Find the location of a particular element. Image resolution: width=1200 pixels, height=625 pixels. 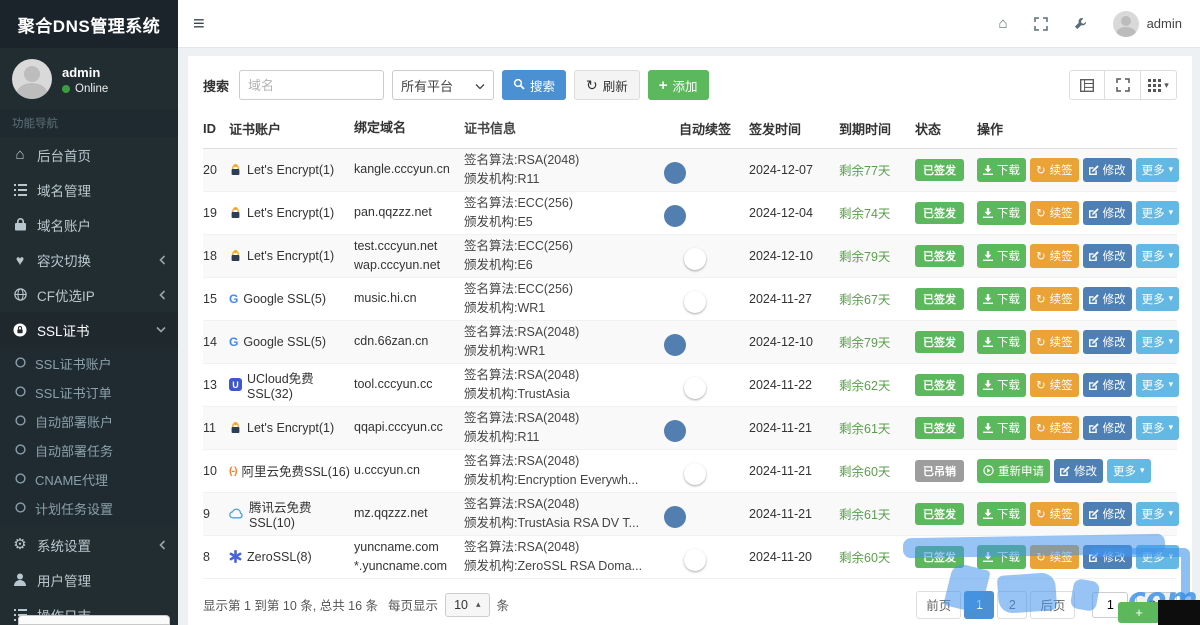

menu-toggle-icon: ≡ is located at coordinates (199, 24).